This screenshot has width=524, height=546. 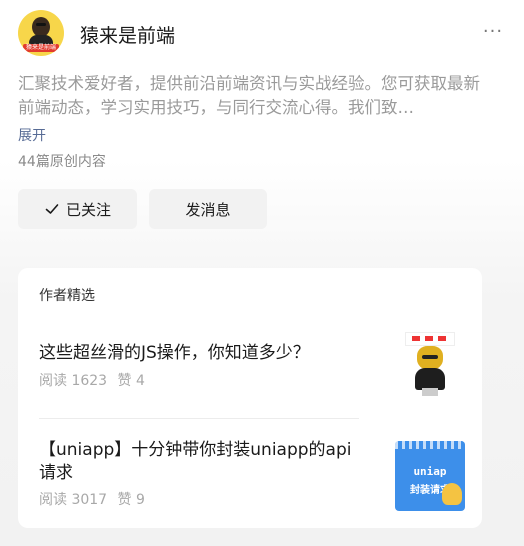 I want to click on send-message-button: 发消息, so click(x=208, y=209).